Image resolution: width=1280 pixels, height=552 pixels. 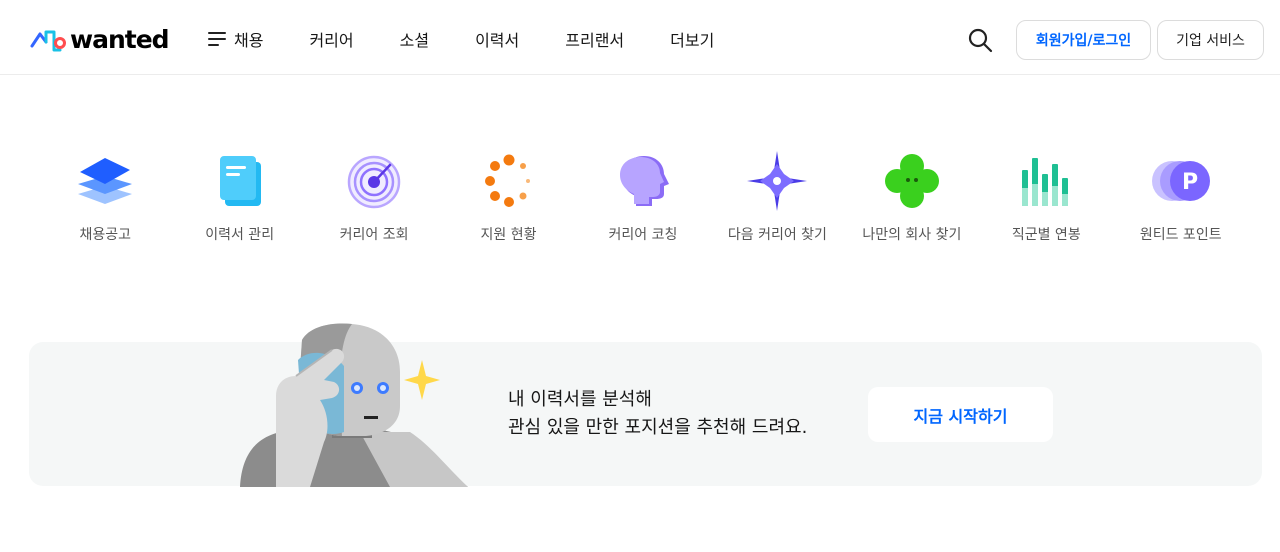 What do you see at coordinates (960, 414) in the screenshot?
I see `start-now-button: 지금 시작하기` at bounding box center [960, 414].